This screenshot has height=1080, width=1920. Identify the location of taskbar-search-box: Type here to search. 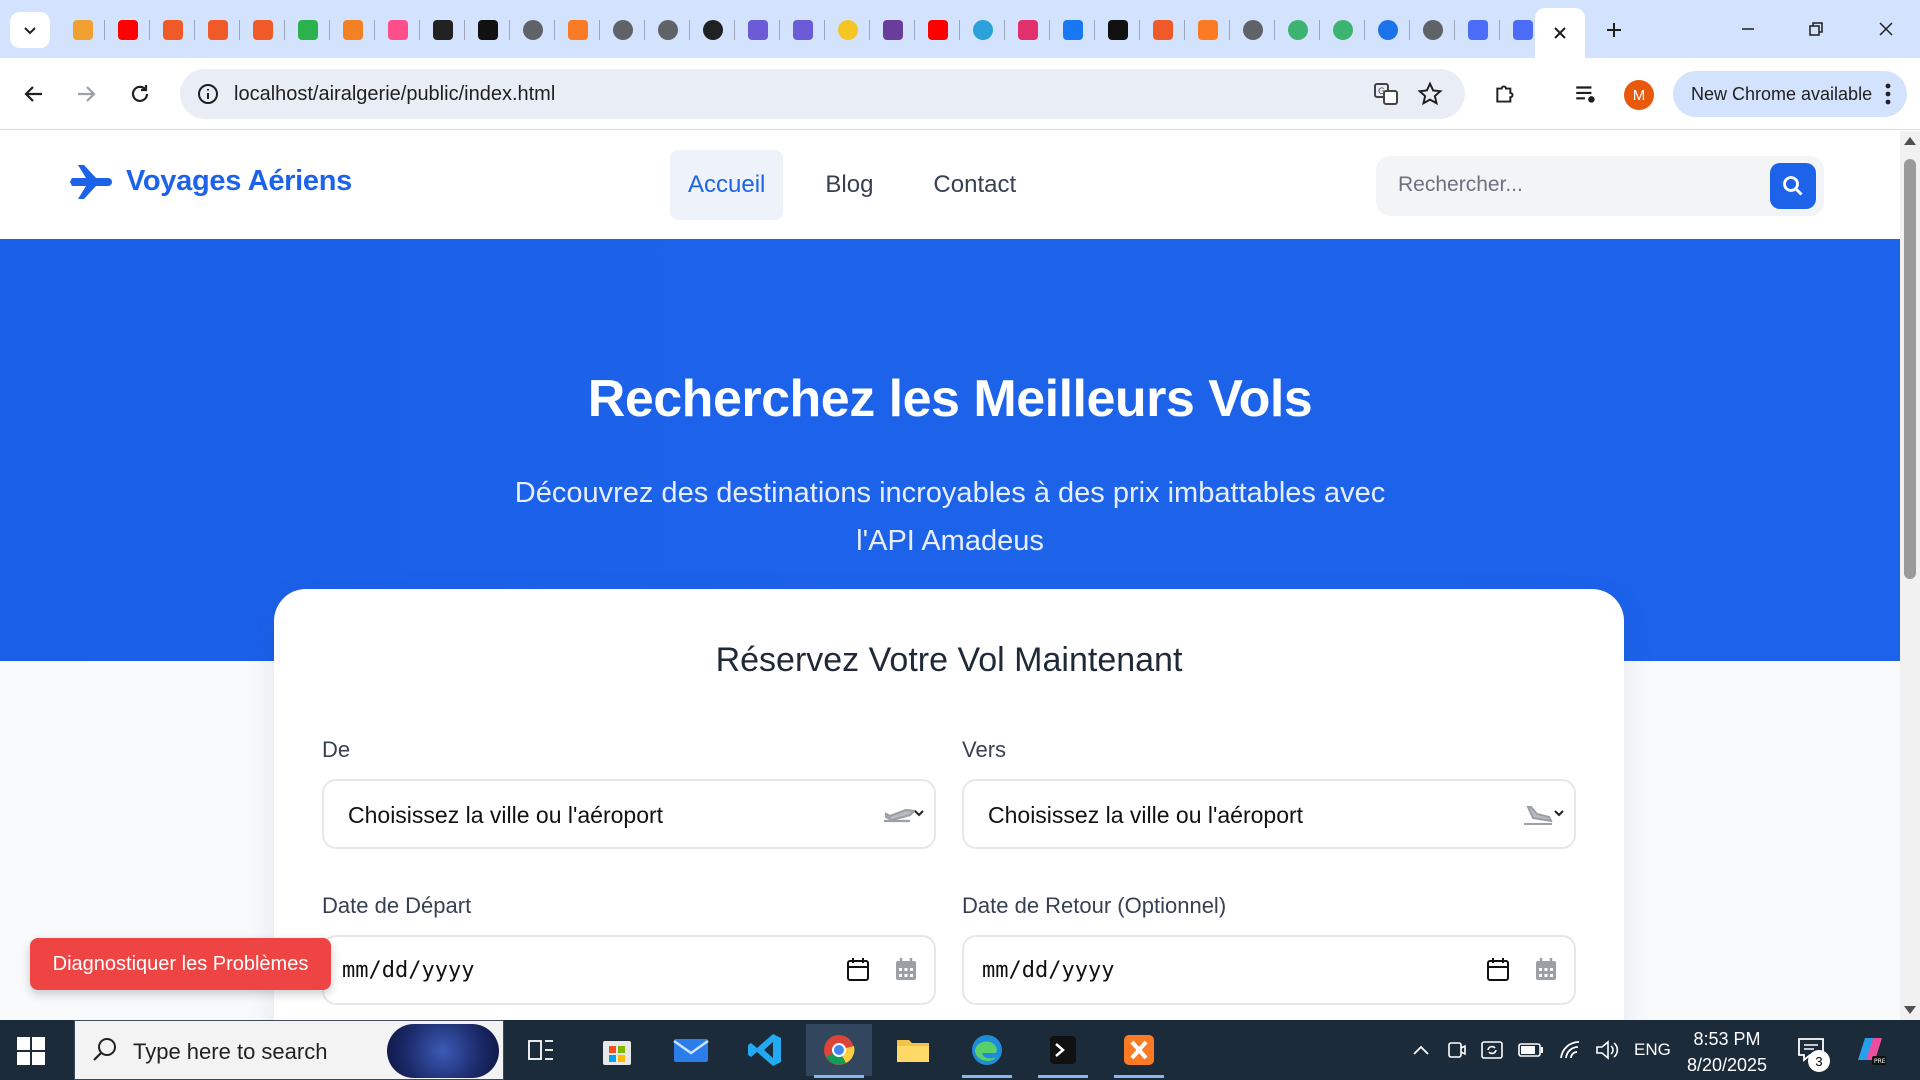
(289, 1050).